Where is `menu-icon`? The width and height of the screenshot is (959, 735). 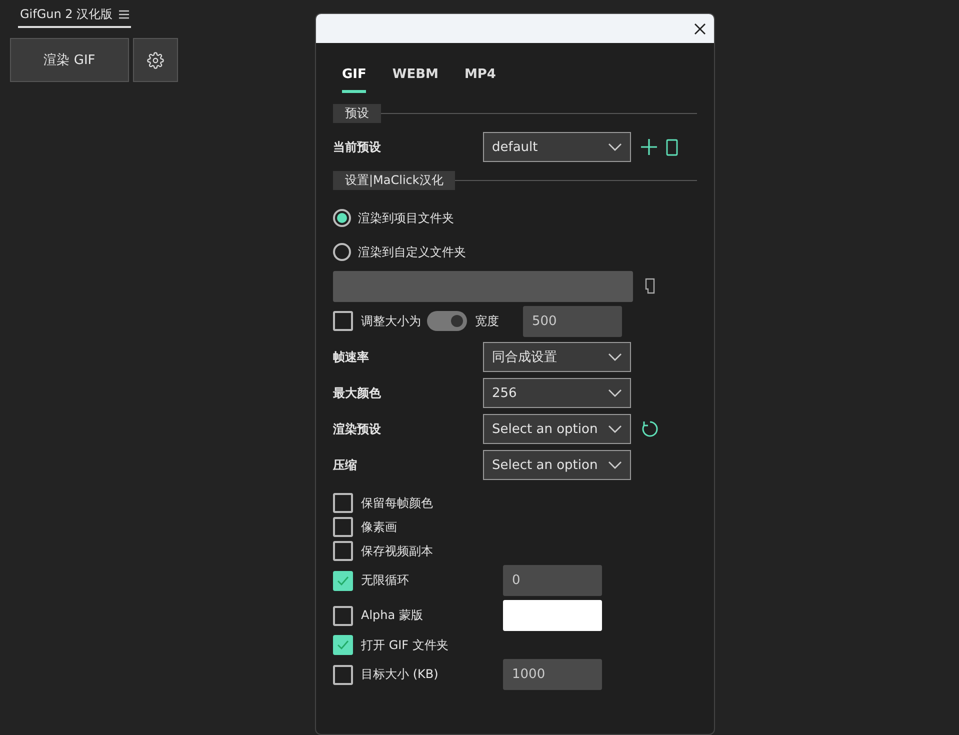
menu-icon is located at coordinates (123, 14).